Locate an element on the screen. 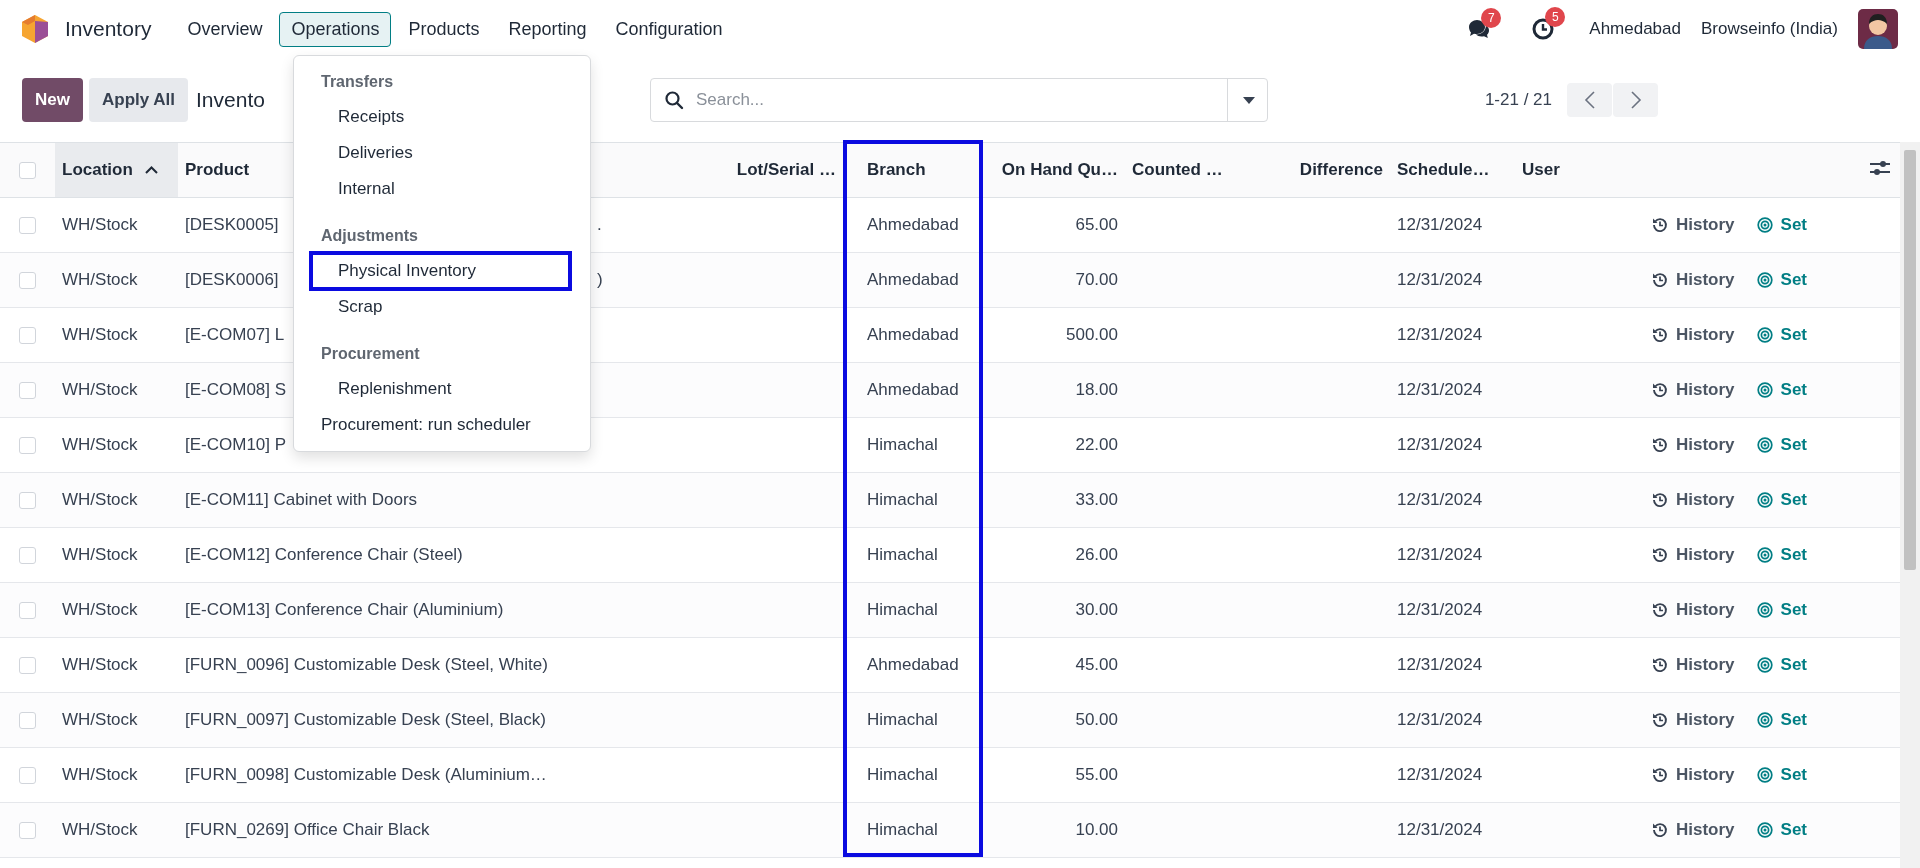  menu-item: Operations is located at coordinates (335, 29).